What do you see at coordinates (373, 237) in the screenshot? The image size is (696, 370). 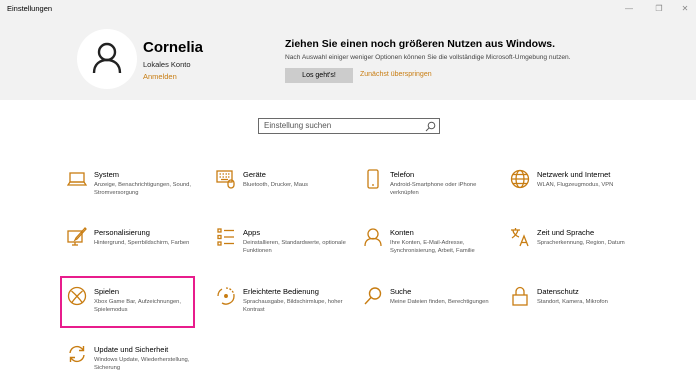 I see `person-icon` at bounding box center [373, 237].